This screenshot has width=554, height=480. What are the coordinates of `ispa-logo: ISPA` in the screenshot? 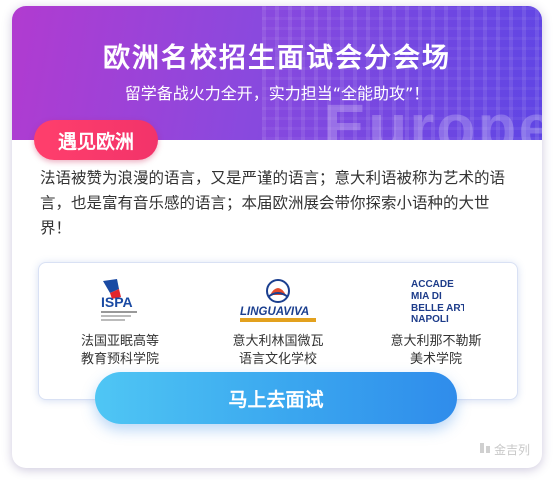 It's located at (120, 300).